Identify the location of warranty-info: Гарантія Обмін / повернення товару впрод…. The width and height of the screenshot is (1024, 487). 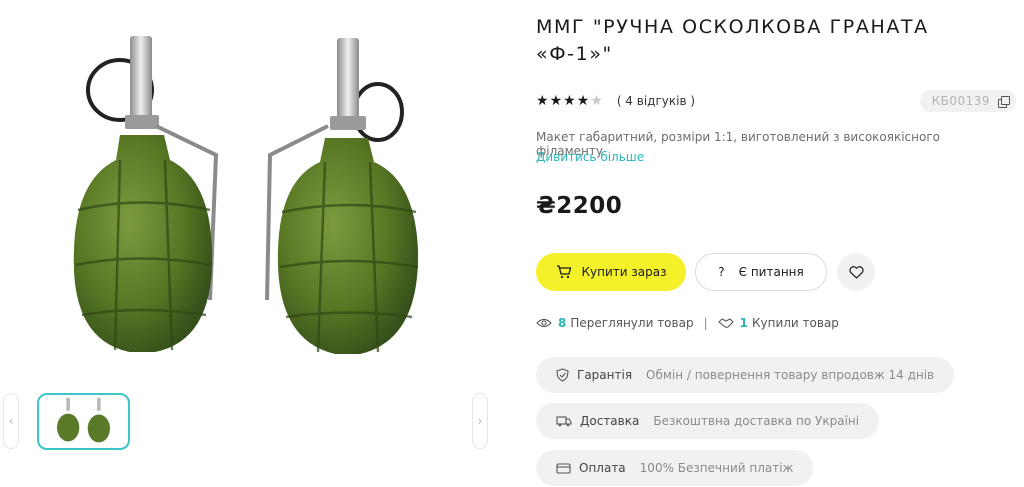
(745, 375).